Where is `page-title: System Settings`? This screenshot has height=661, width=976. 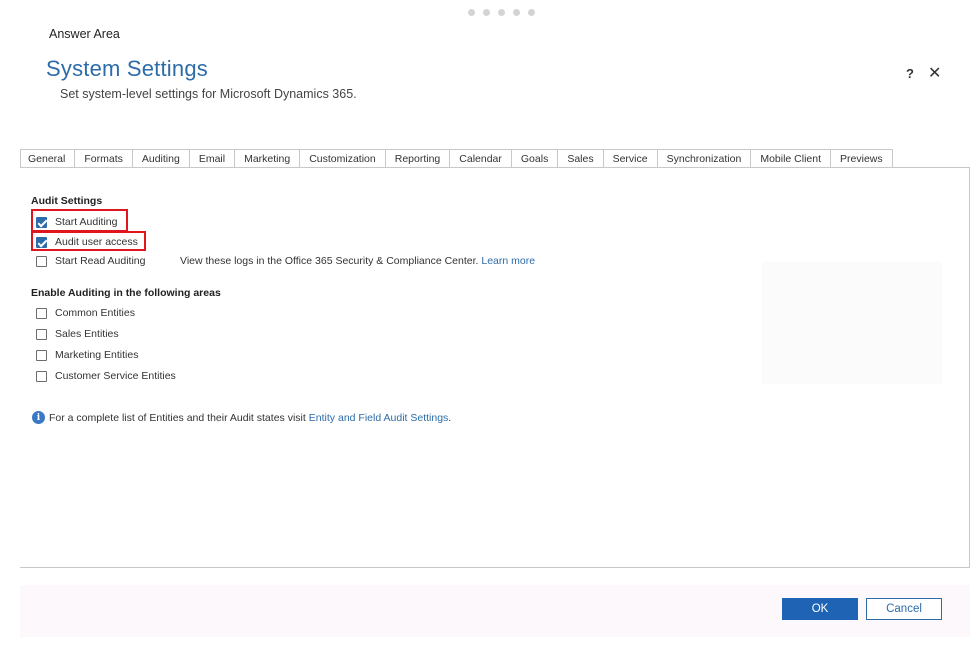 page-title: System Settings is located at coordinates (127, 68).